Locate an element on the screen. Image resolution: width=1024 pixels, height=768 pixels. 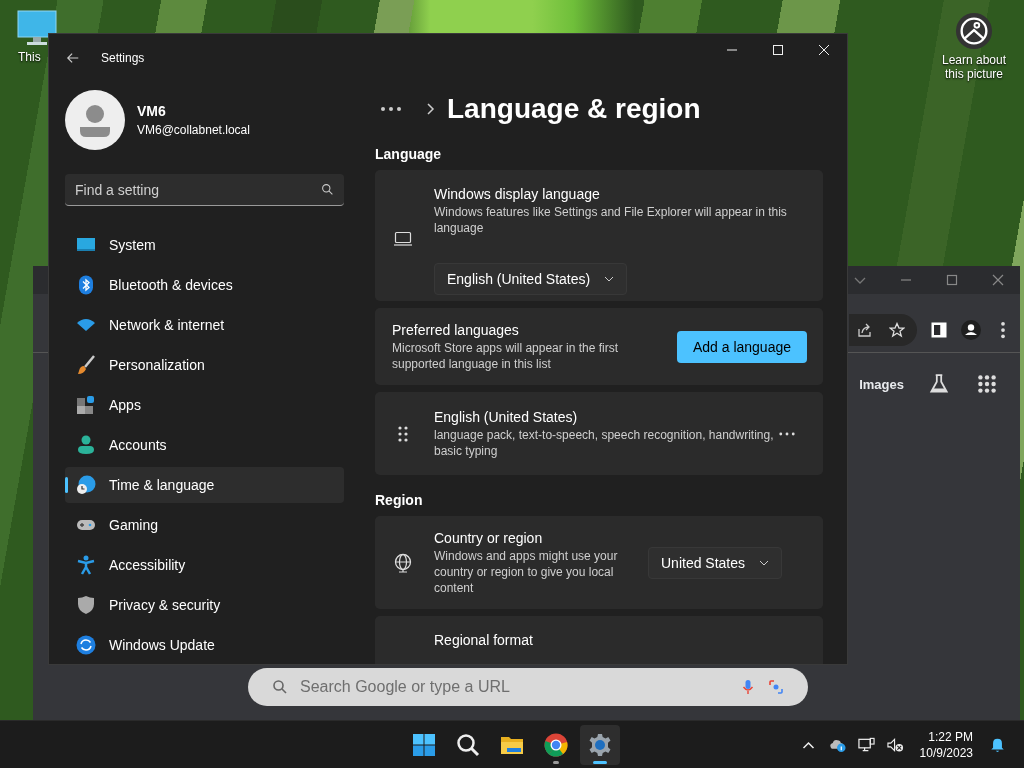
brush-icon is located at coordinates (86, 365).